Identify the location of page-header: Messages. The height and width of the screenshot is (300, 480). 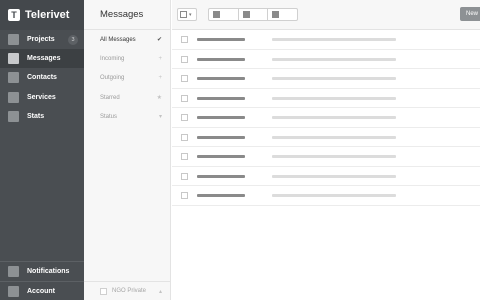
(127, 15).